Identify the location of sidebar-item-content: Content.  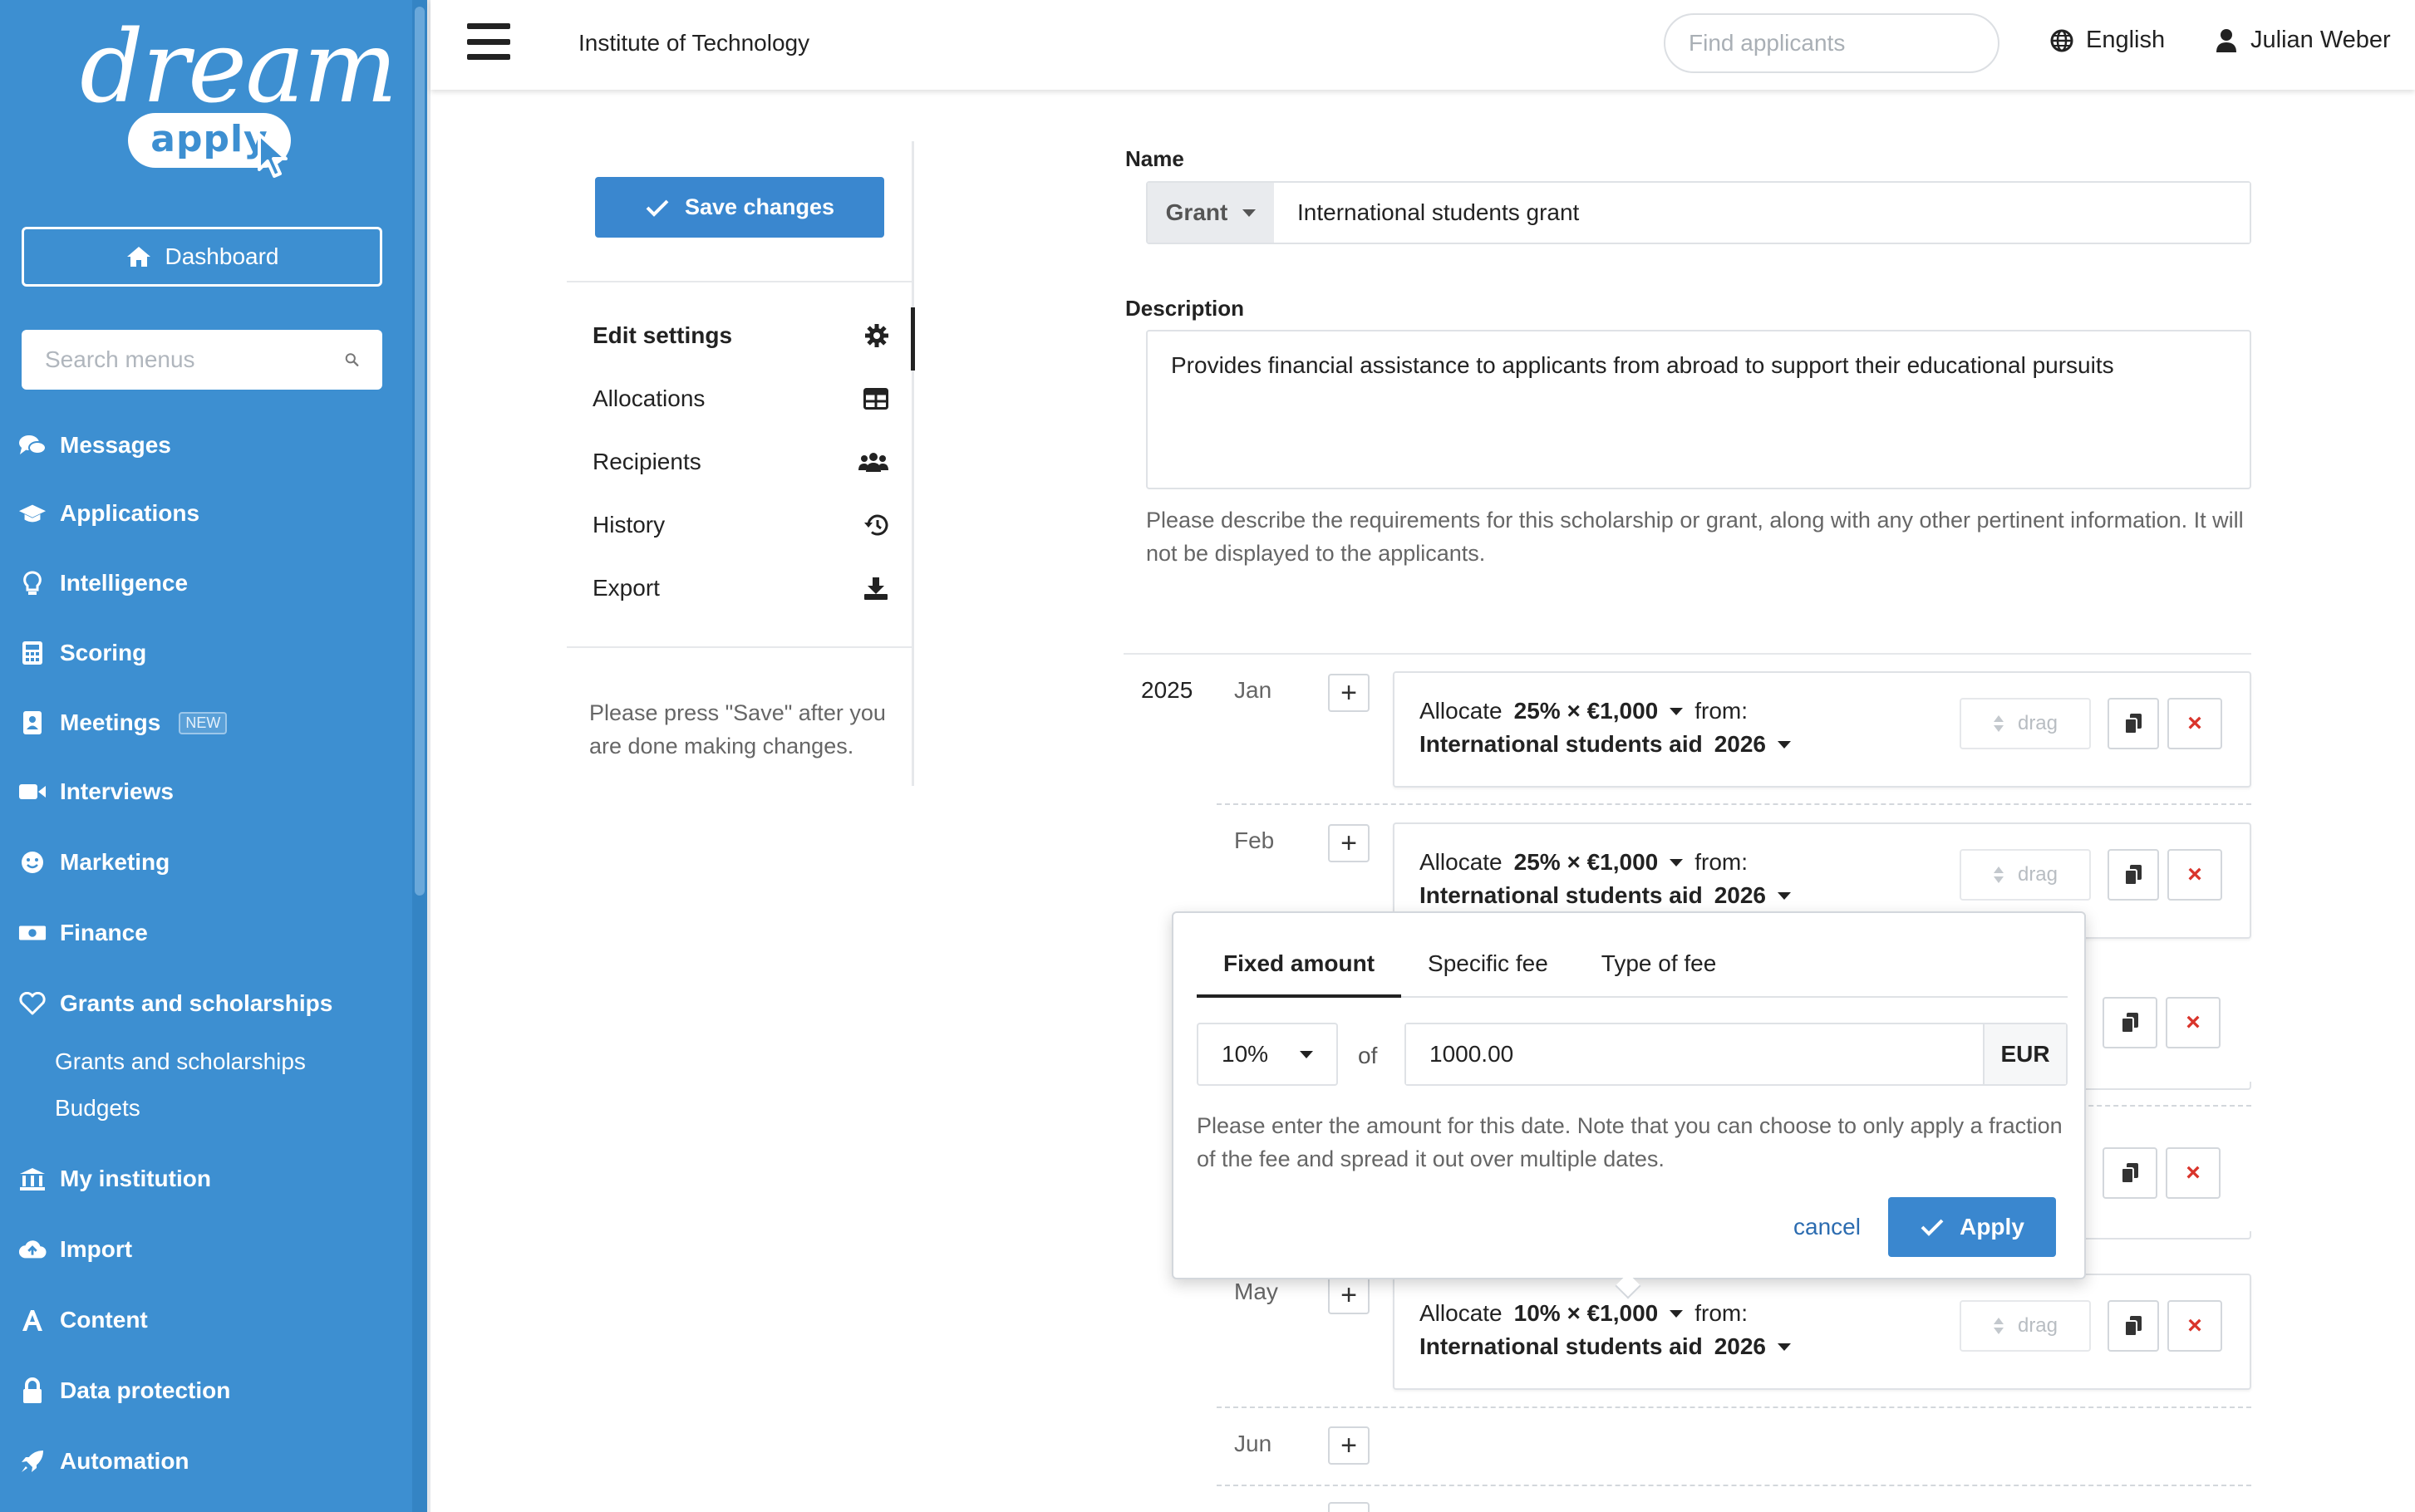
(83, 1320).